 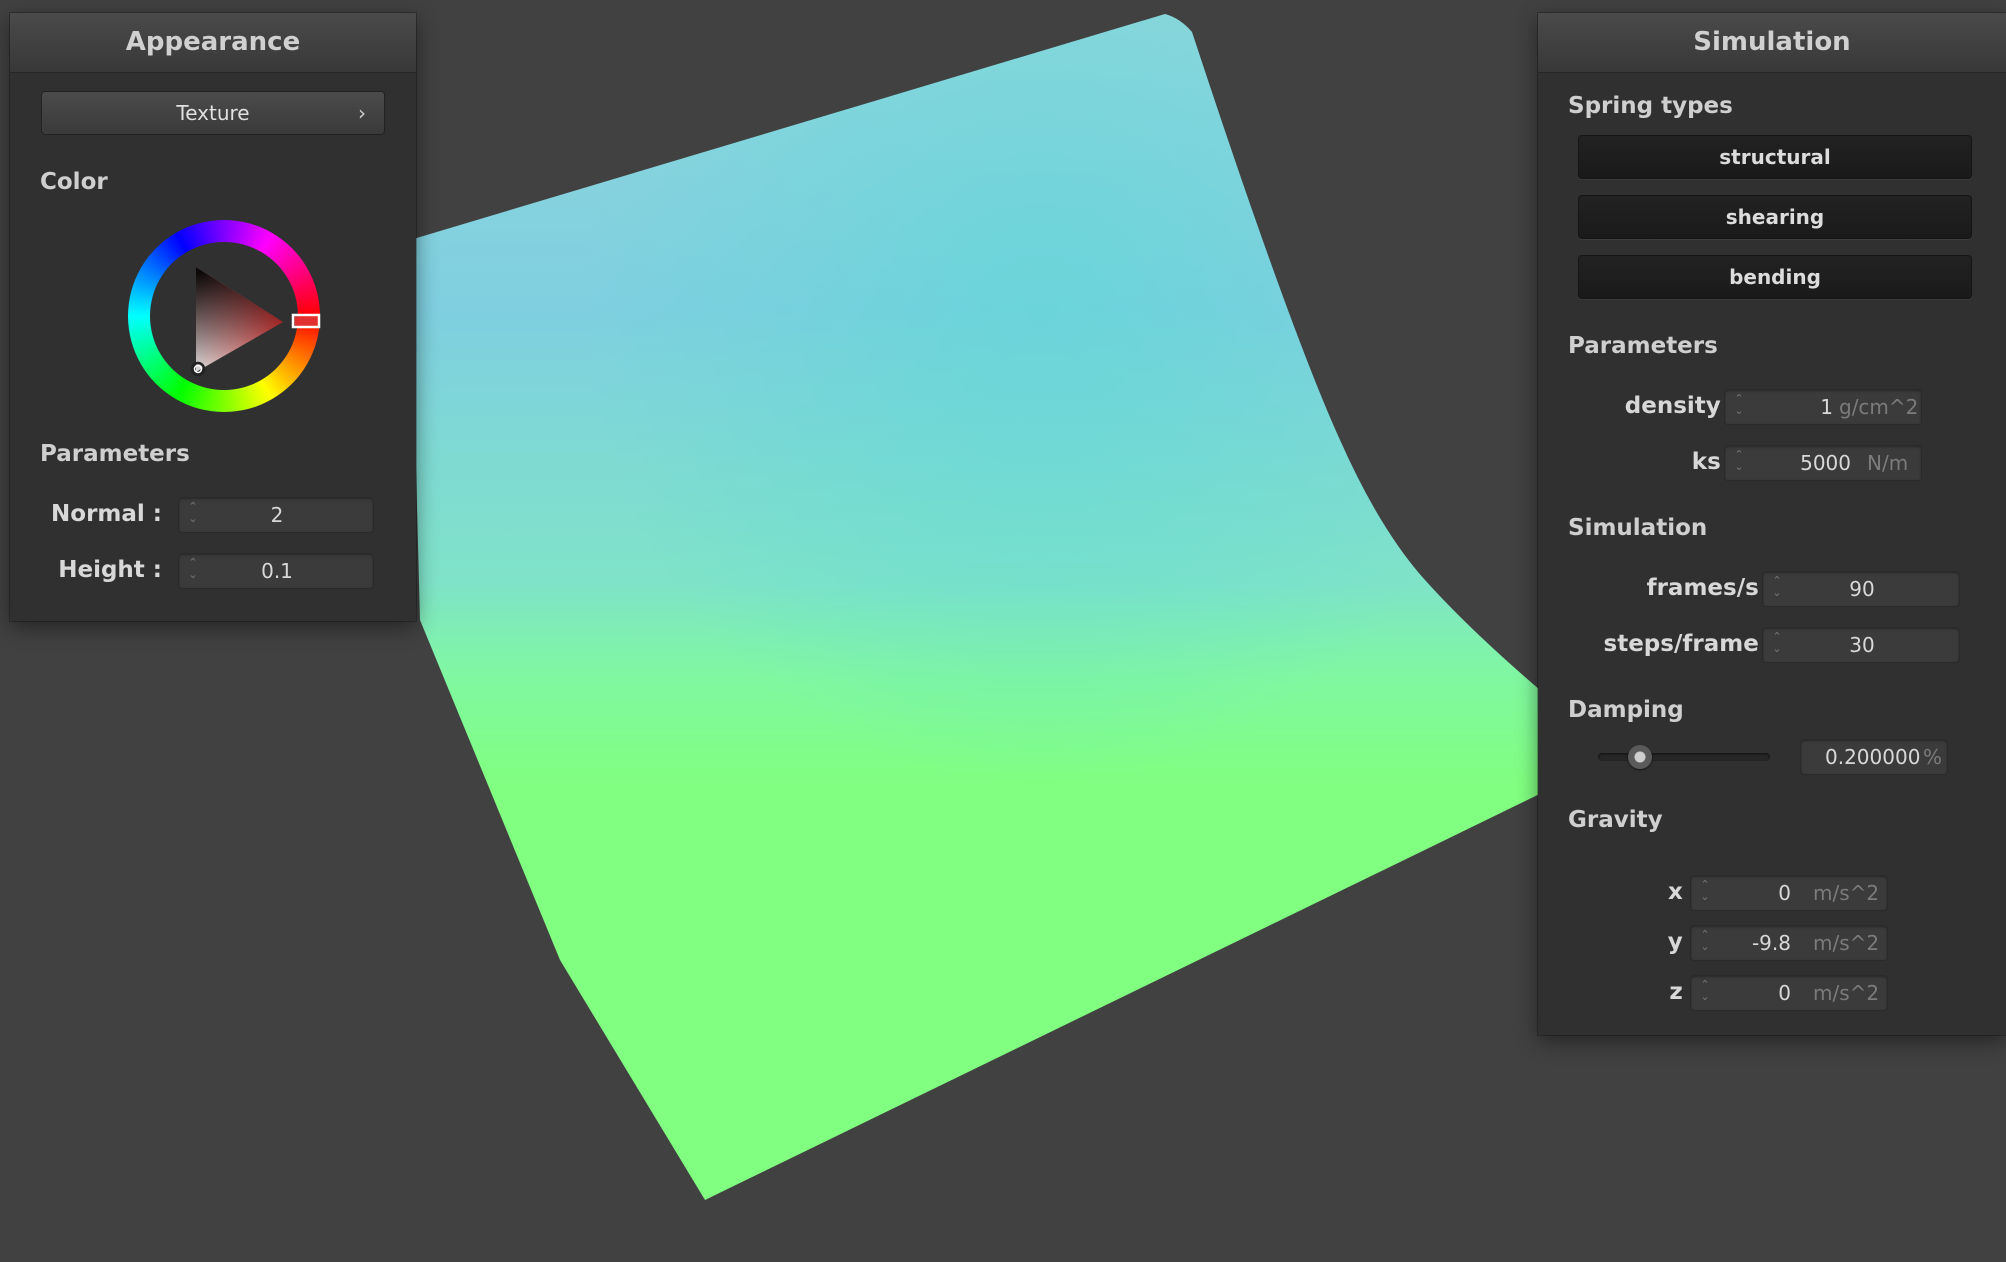 What do you see at coordinates (1861, 645) in the screenshot?
I see `steps-input: ⌃ ⌄ 30` at bounding box center [1861, 645].